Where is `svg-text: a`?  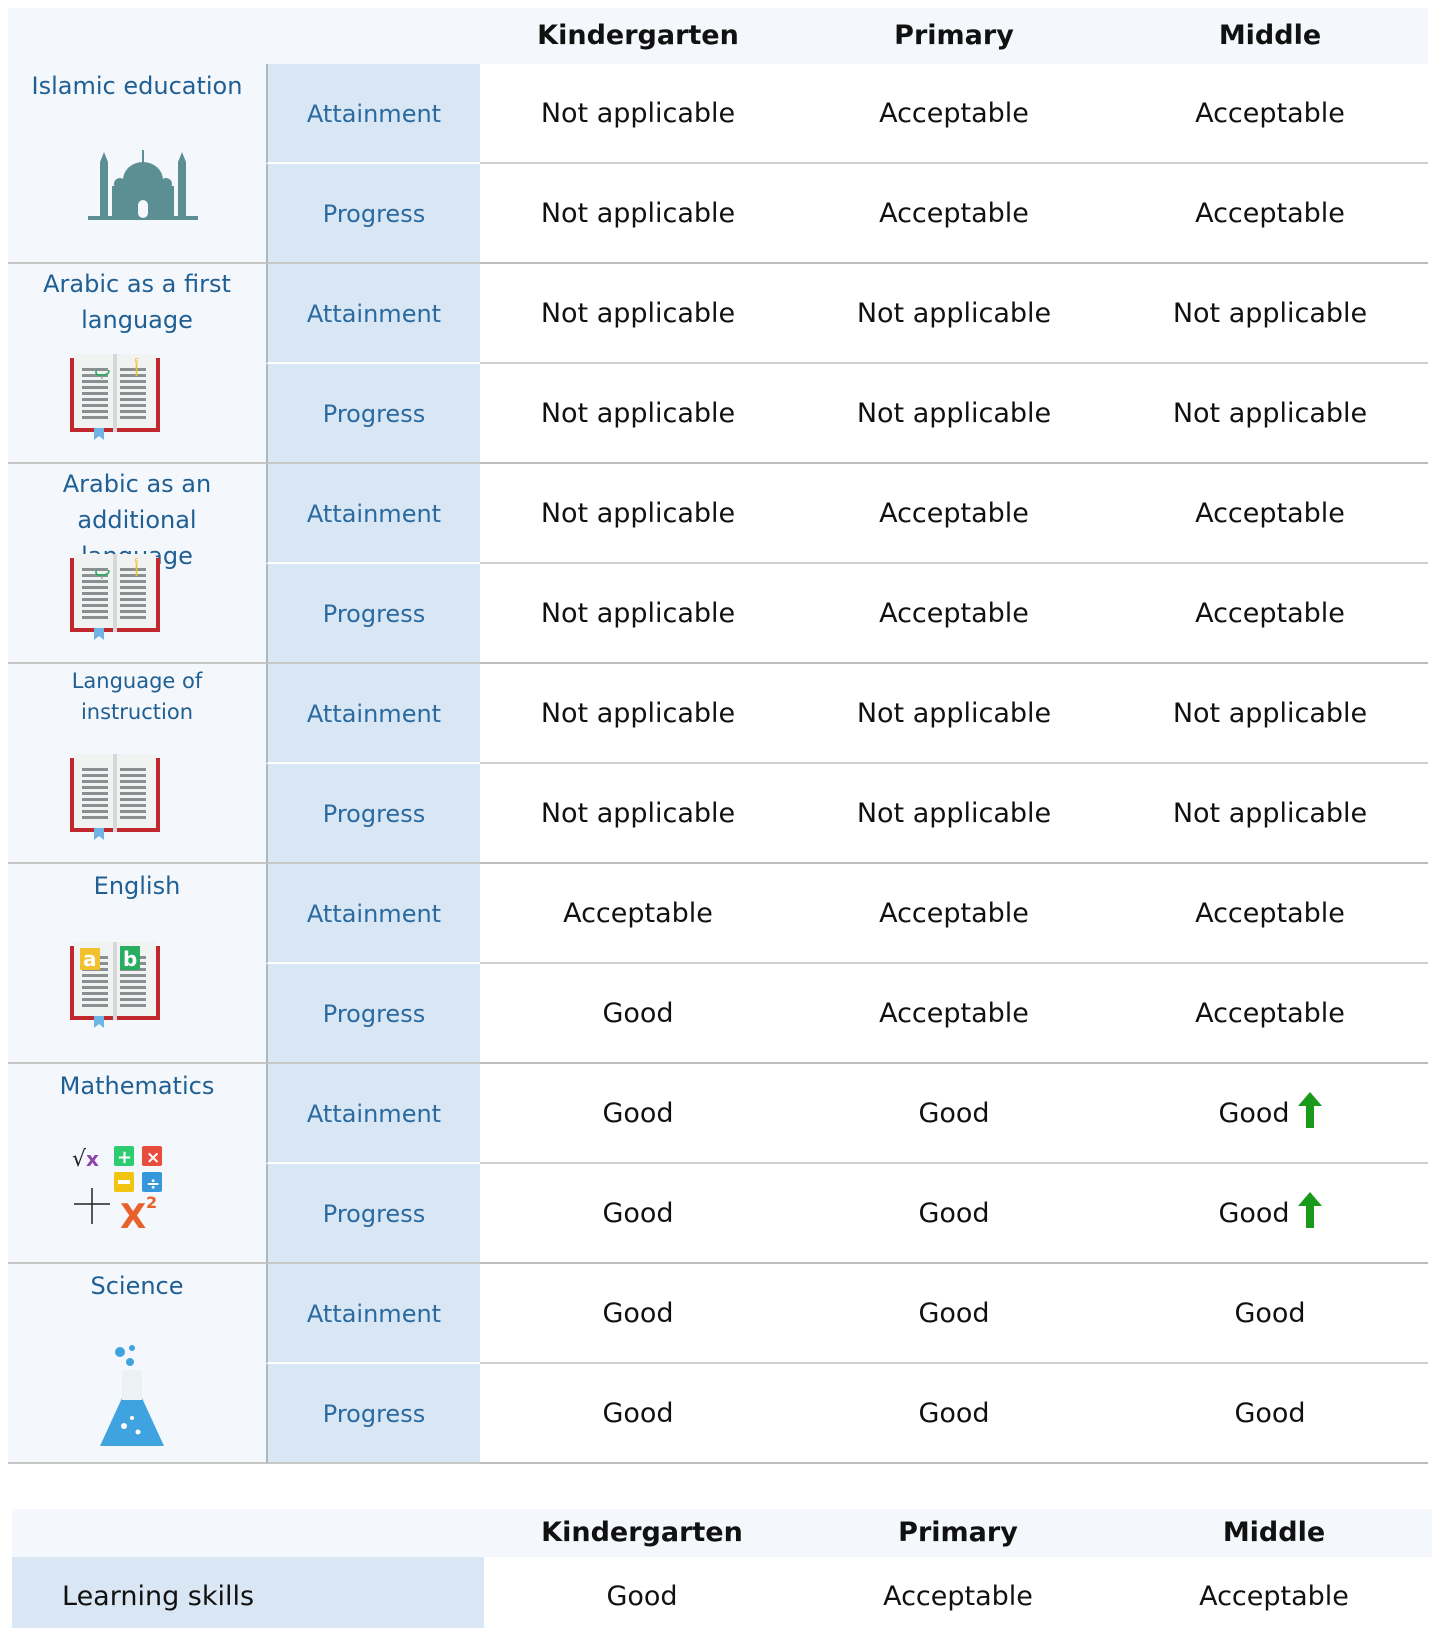
svg-text: a is located at coordinates (90, 959).